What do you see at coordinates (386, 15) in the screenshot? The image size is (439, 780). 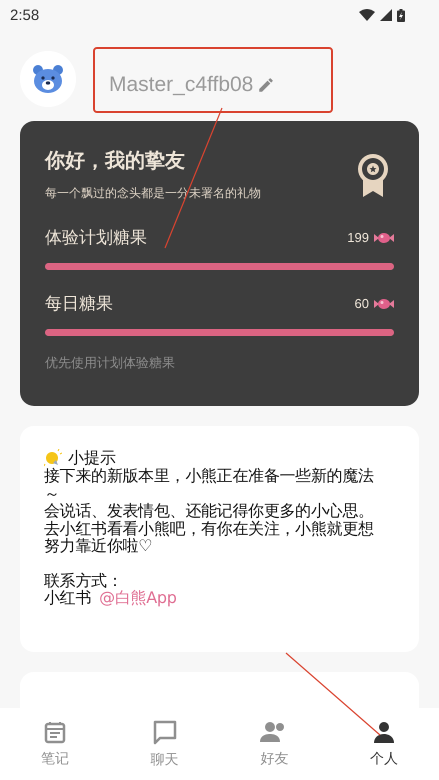 I see `signal-icon` at bounding box center [386, 15].